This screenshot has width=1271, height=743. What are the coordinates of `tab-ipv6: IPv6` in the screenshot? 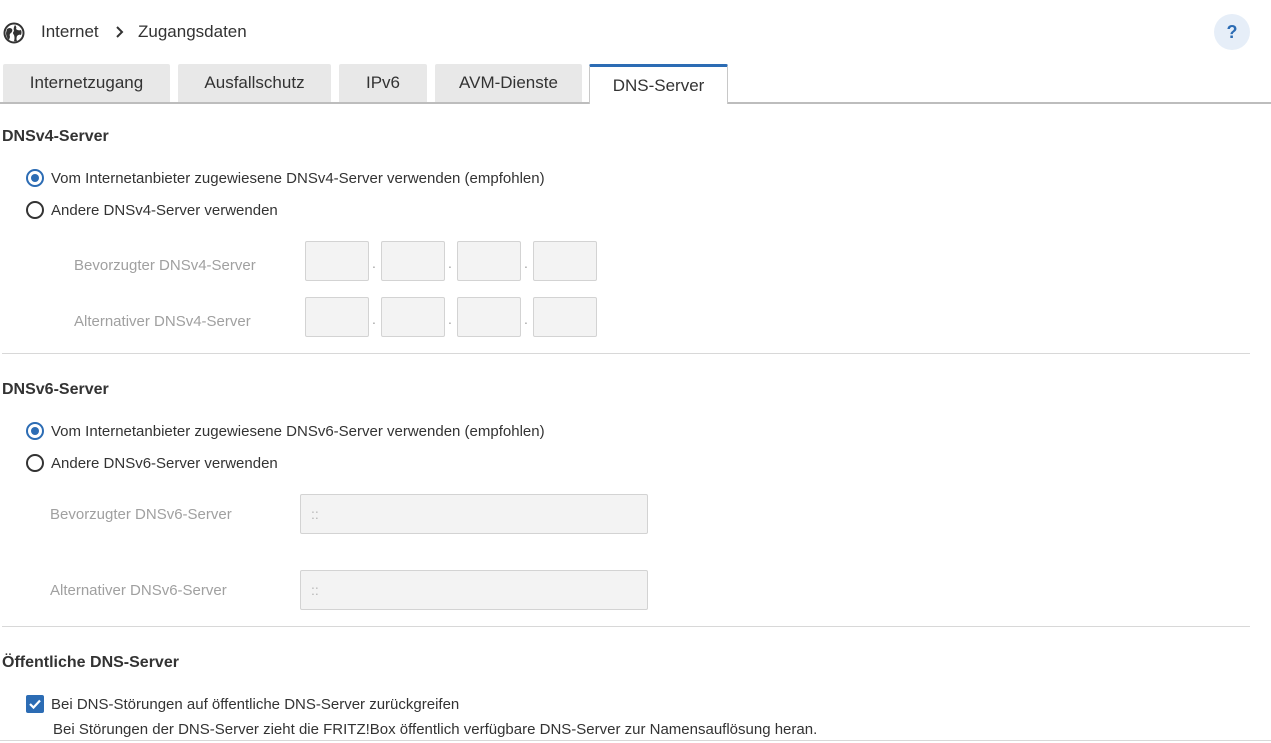 It's located at (383, 83).